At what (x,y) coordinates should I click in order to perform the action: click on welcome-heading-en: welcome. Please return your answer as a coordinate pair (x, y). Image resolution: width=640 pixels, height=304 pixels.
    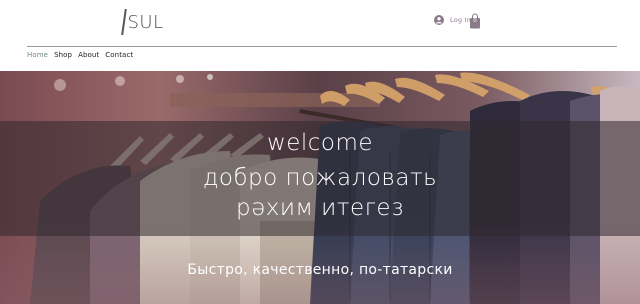
    Looking at the image, I should click on (320, 143).